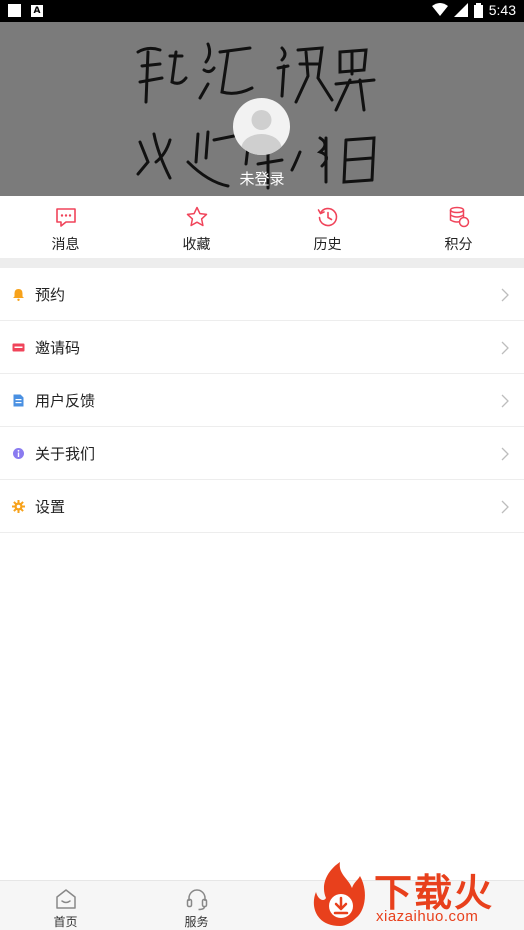 The image size is (524, 930). Describe the element at coordinates (65, 217) in the screenshot. I see `message-icon` at that location.